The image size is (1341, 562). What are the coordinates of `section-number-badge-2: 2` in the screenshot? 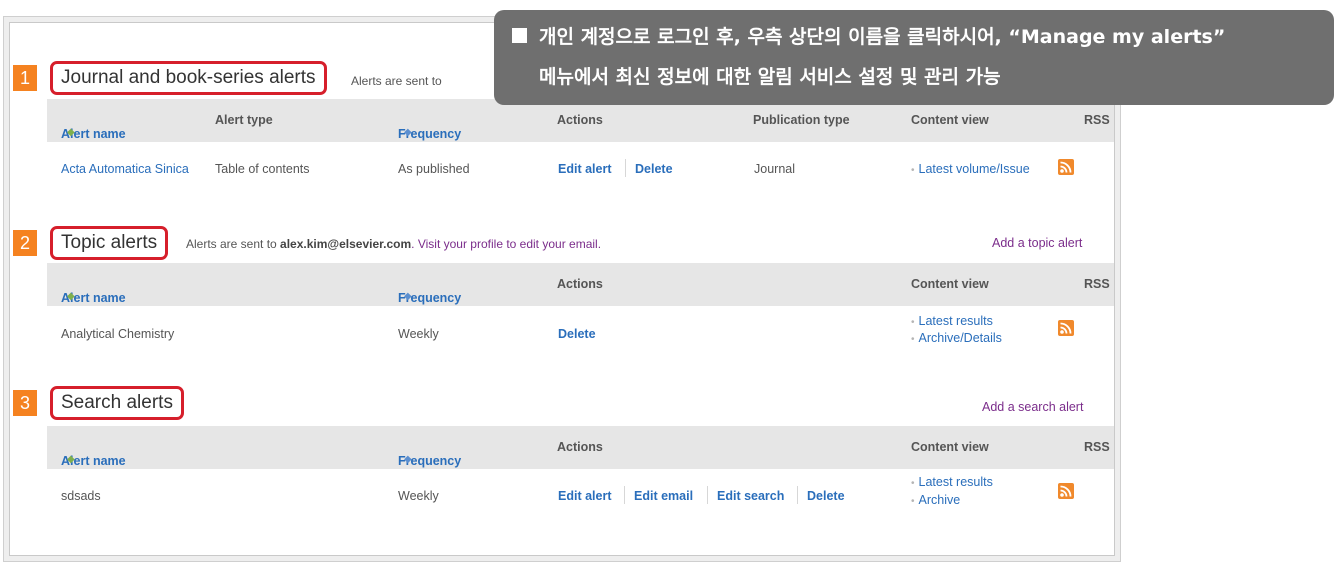 It's located at (25, 243).